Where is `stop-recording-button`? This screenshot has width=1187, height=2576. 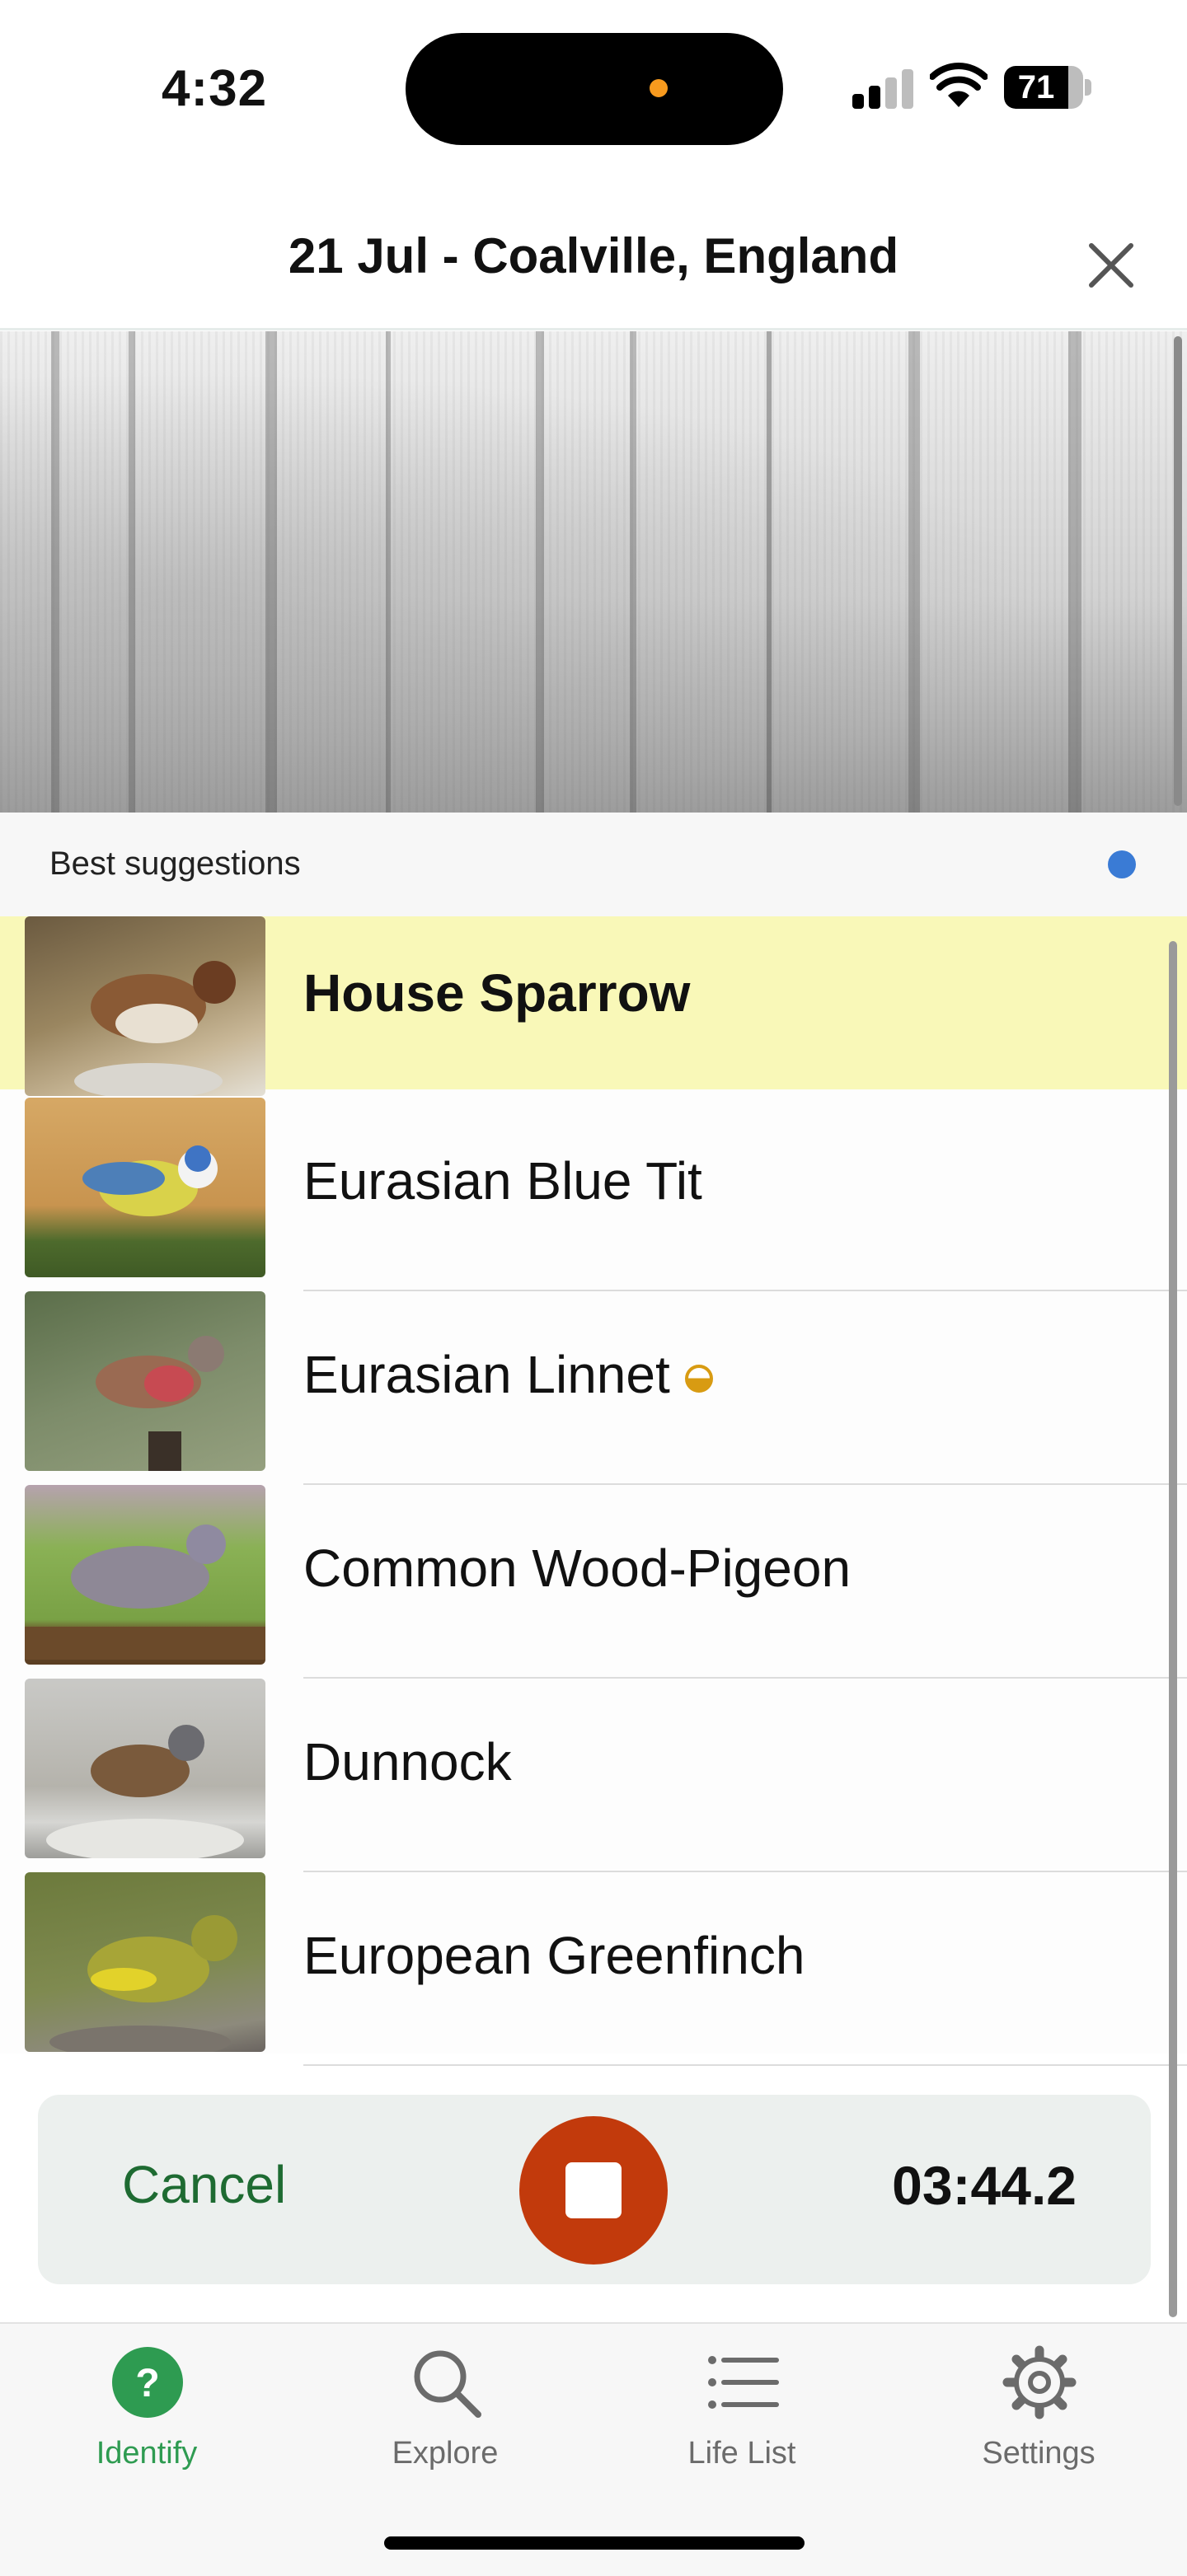 stop-recording-button is located at coordinates (593, 2190).